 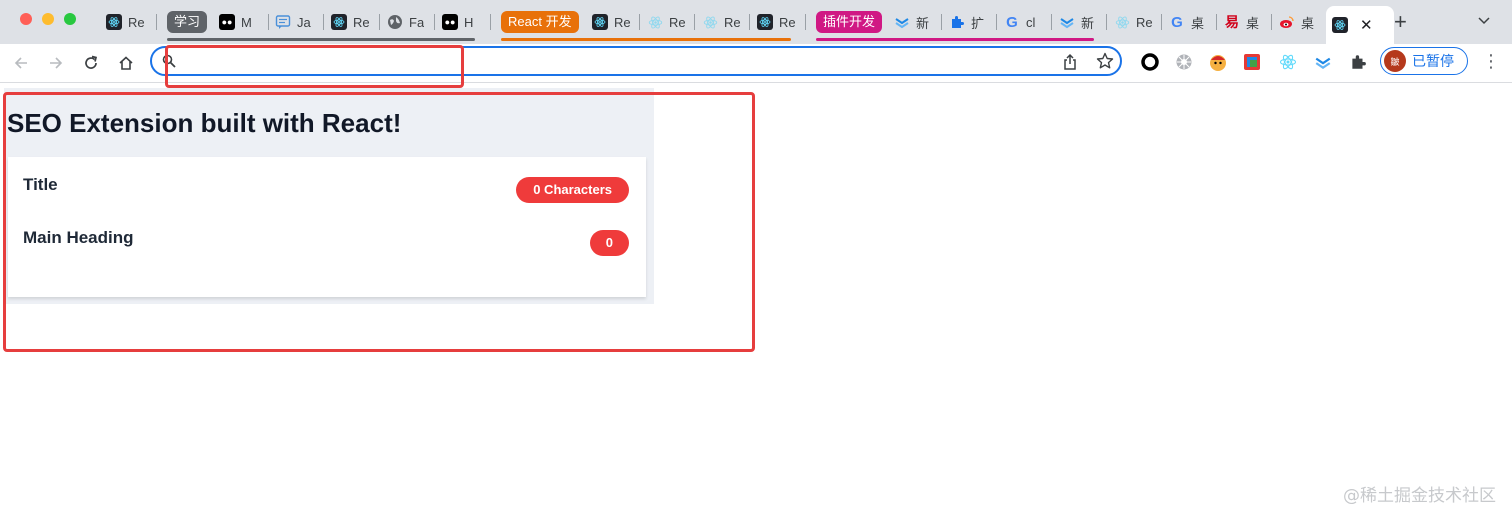 What do you see at coordinates (1150, 62) in the screenshot?
I see `extension-ring-icon` at bounding box center [1150, 62].